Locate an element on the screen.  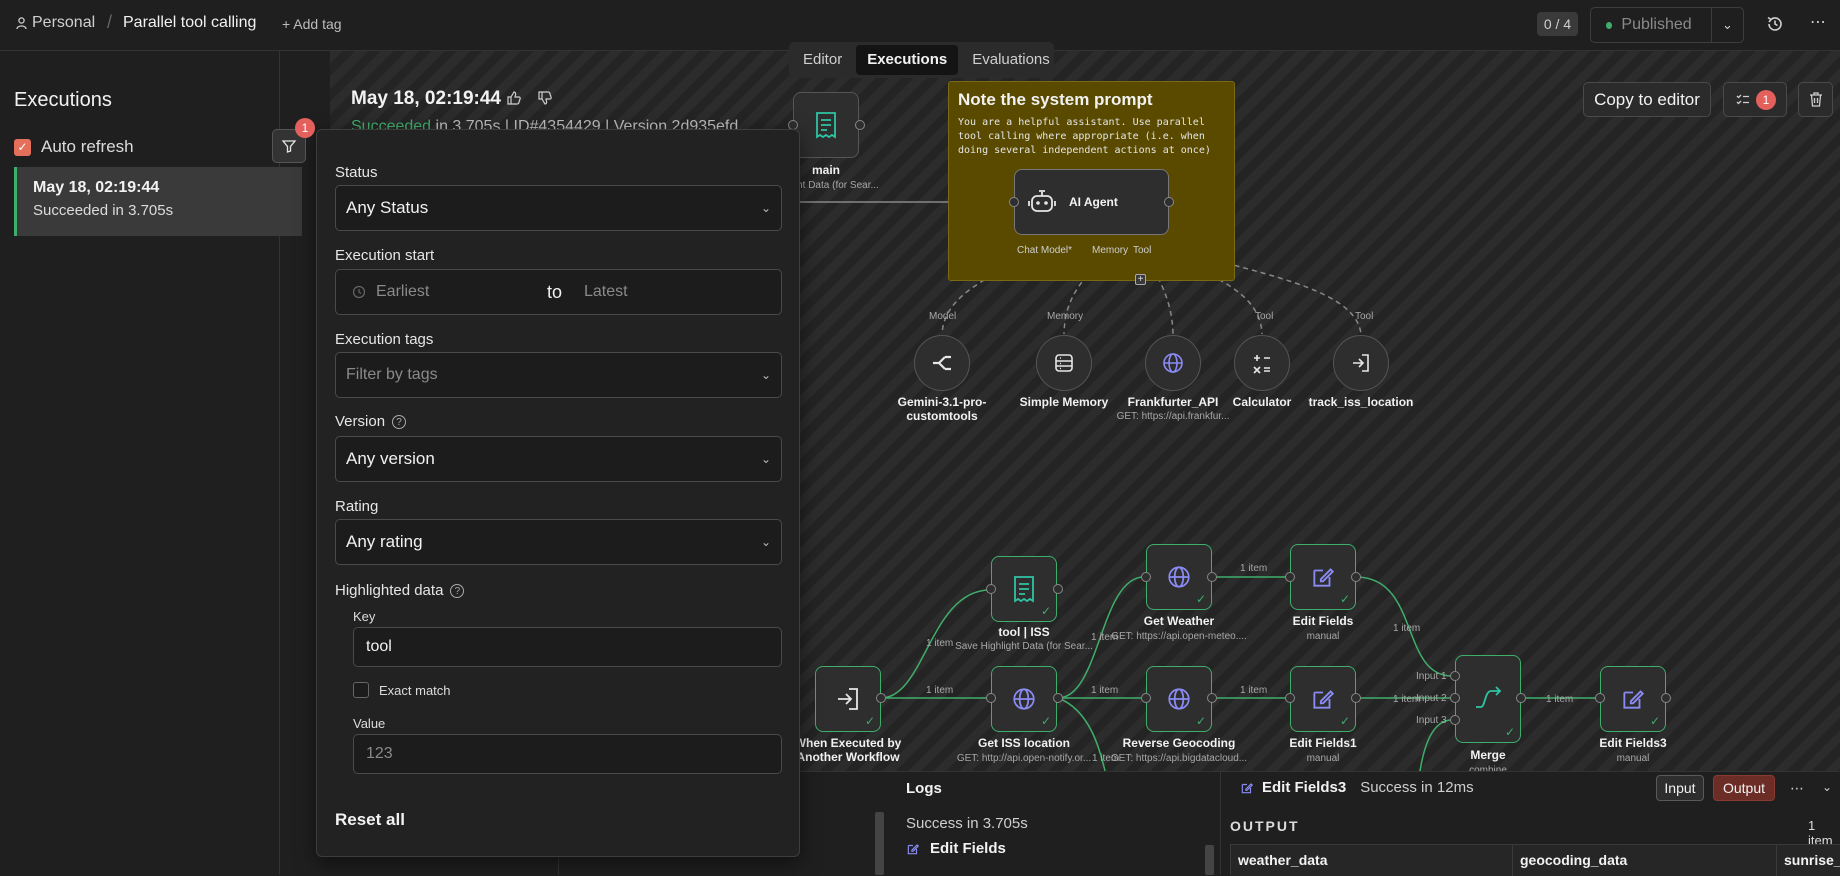
delete-execution-button is located at coordinates (1815, 99).